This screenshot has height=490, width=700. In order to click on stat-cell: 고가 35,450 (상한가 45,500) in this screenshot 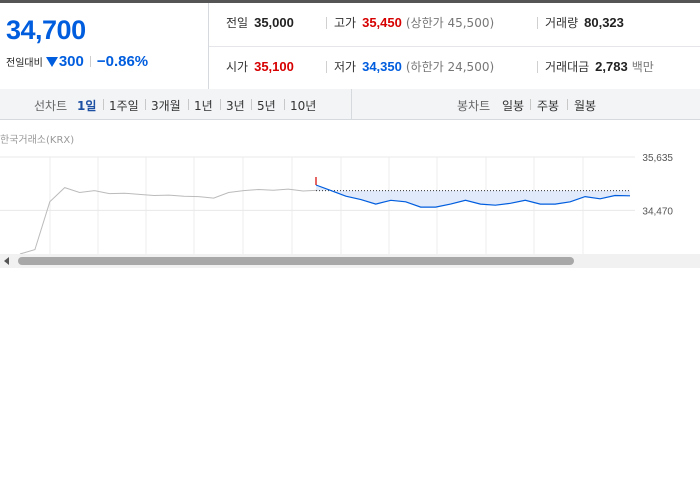, I will do `click(414, 22)`.